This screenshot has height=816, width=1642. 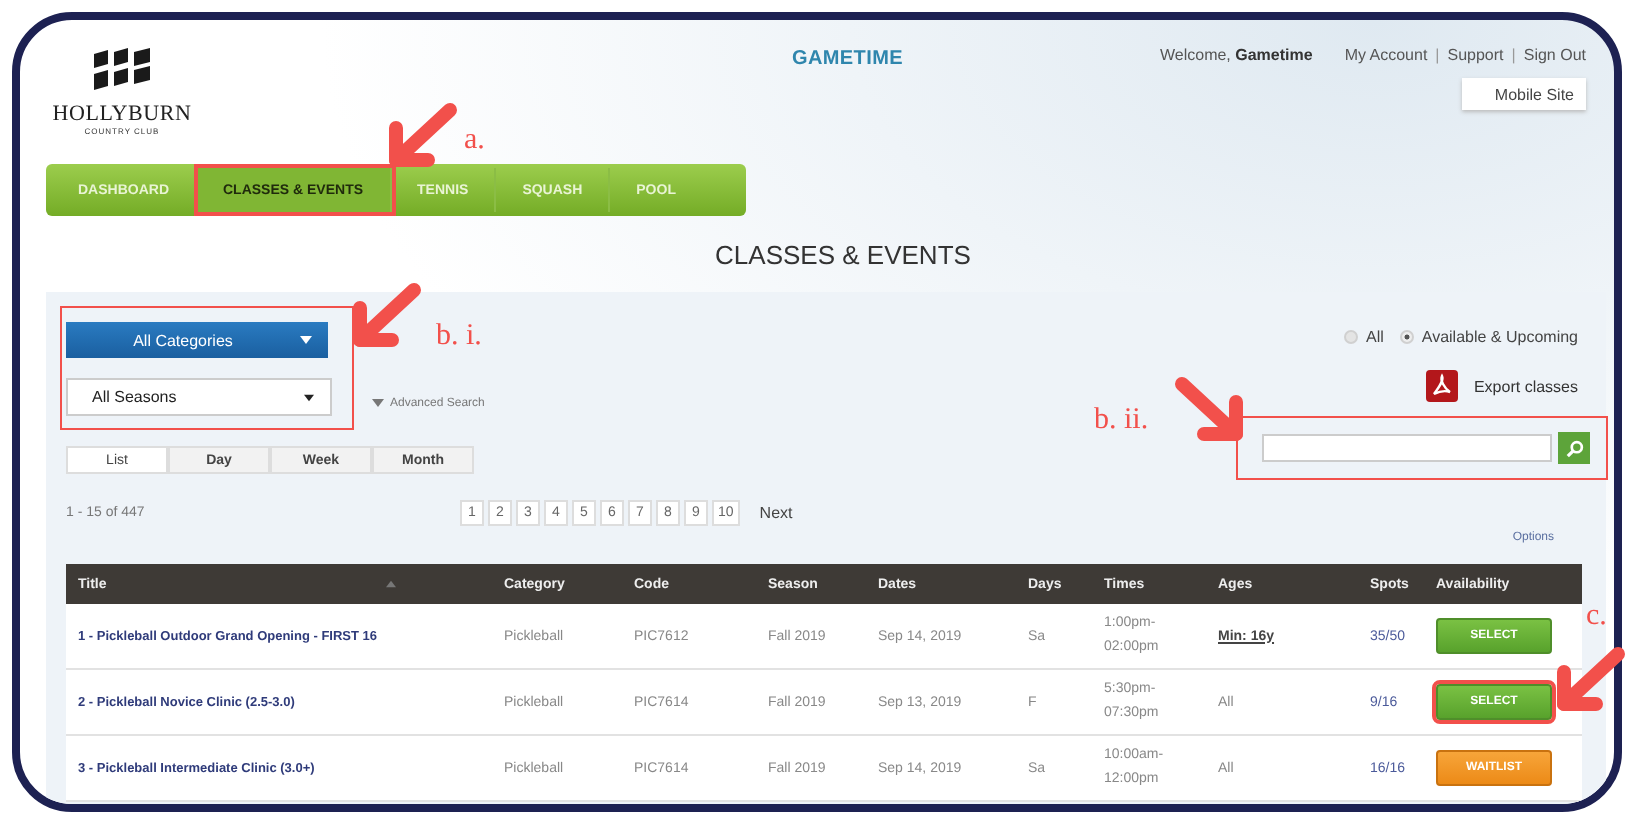 I want to click on export-link: Export classes, so click(x=1525, y=386).